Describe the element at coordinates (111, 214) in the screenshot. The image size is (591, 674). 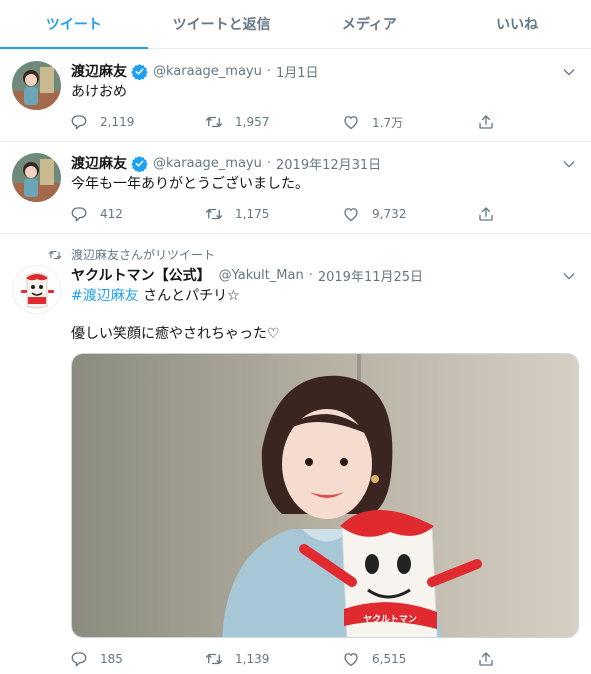
I see `reply-count: 412` at that location.